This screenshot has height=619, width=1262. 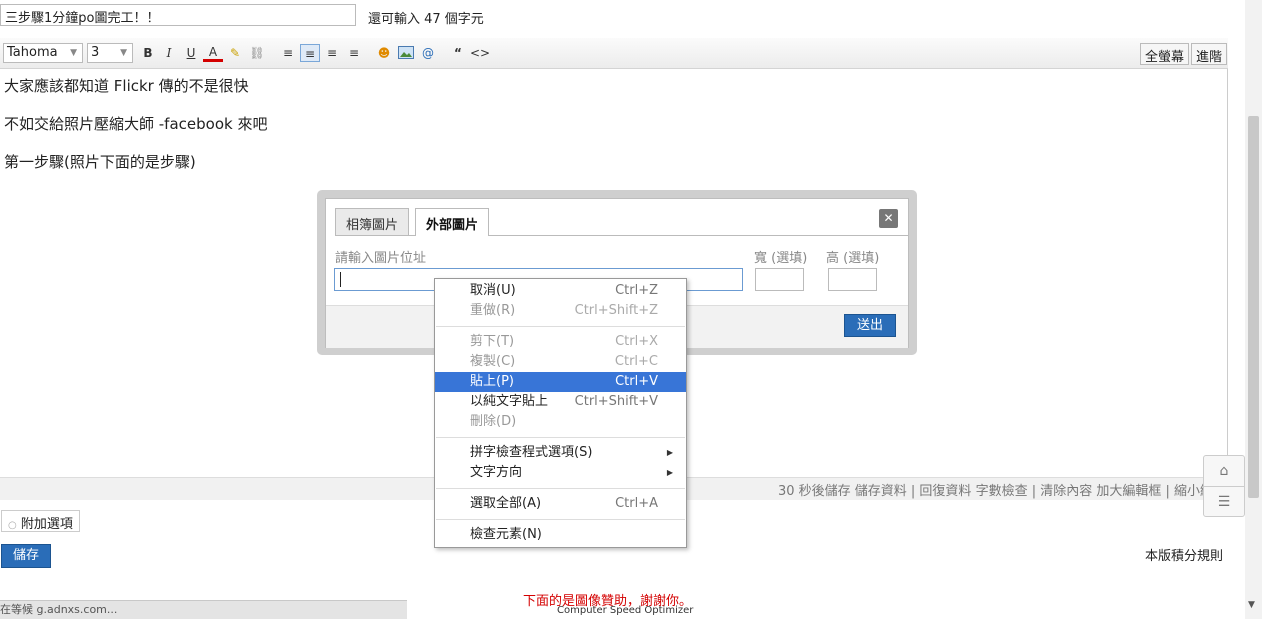 What do you see at coordinates (888, 218) in the screenshot?
I see `close-icon: ✕` at bounding box center [888, 218].